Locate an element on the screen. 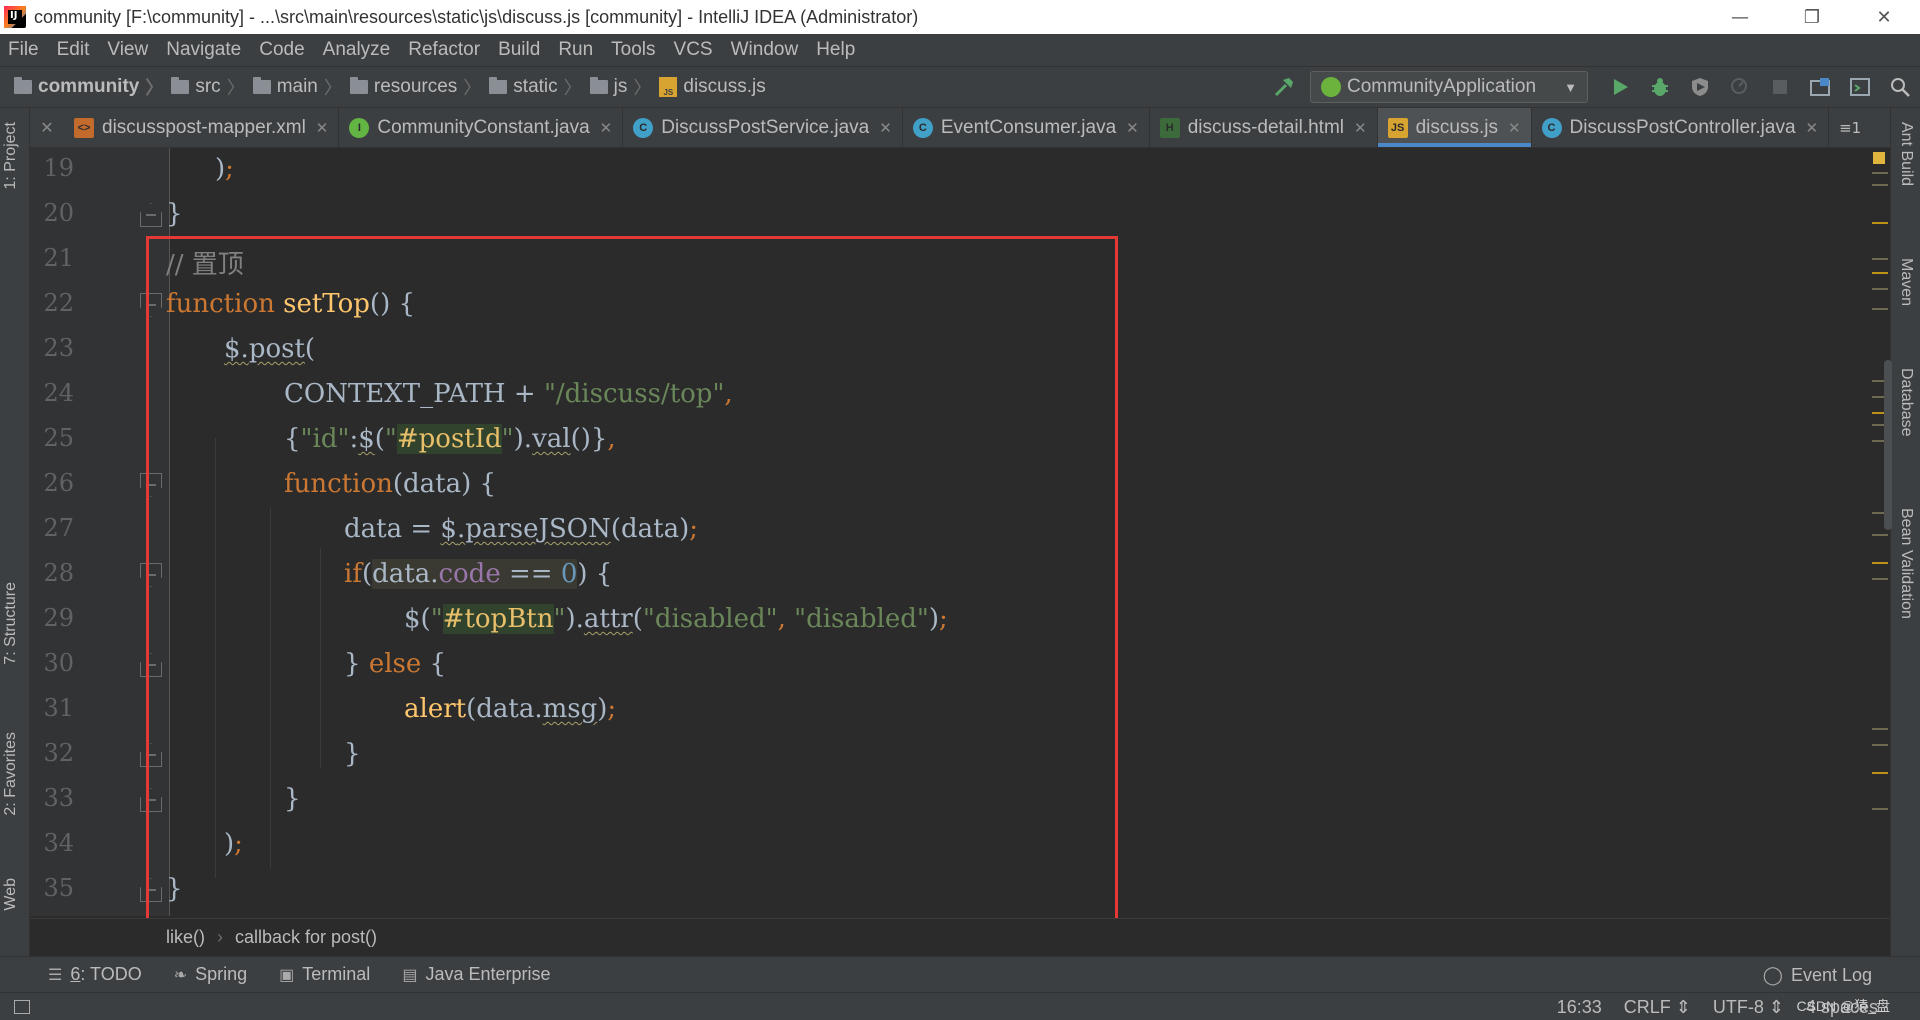  line-separator: CRLF ⇕ is located at coordinates (1657, 1007).